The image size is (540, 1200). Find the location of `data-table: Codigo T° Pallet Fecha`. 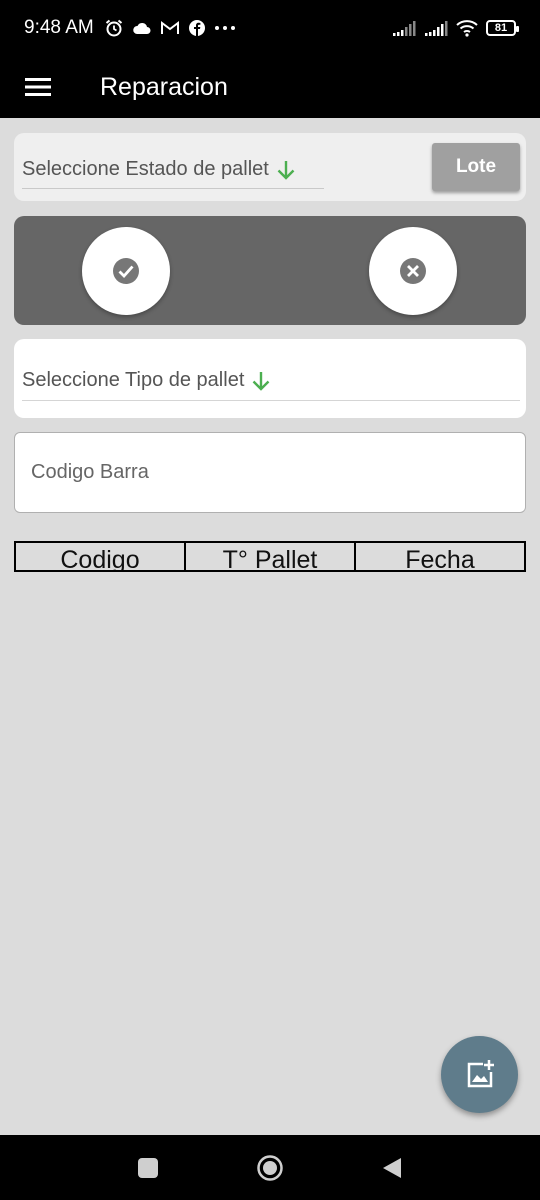

data-table: Codigo T° Pallet Fecha is located at coordinates (270, 556).